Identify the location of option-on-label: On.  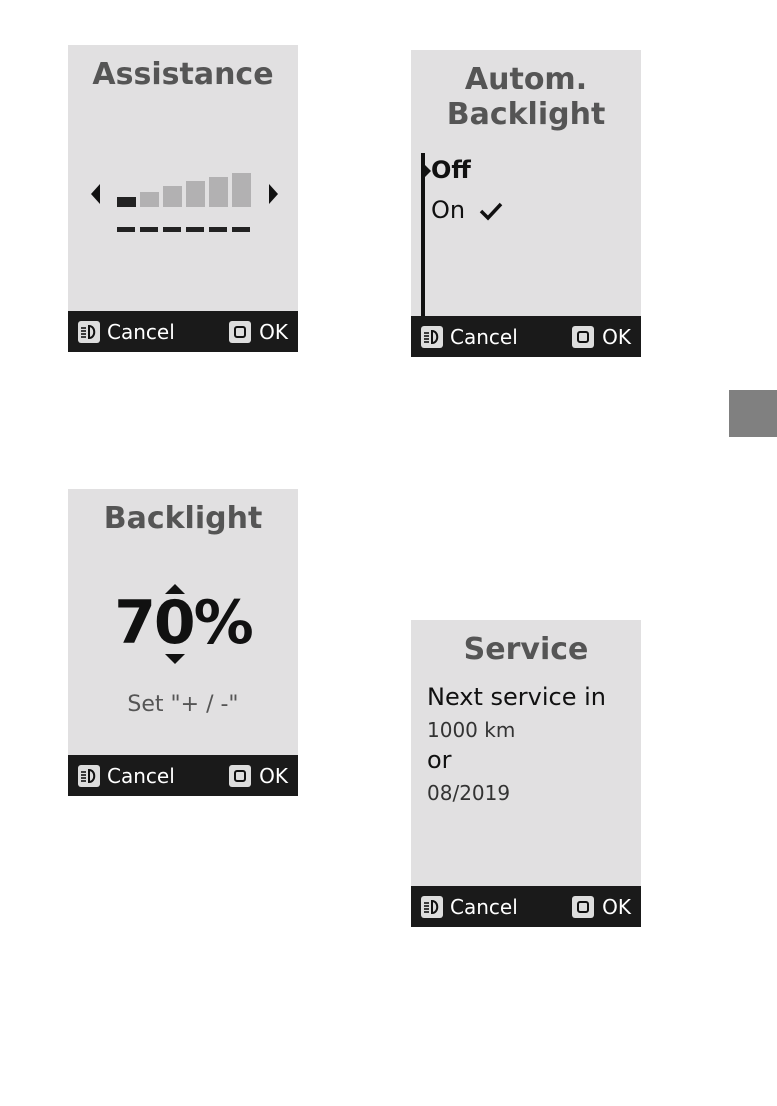
(448, 210).